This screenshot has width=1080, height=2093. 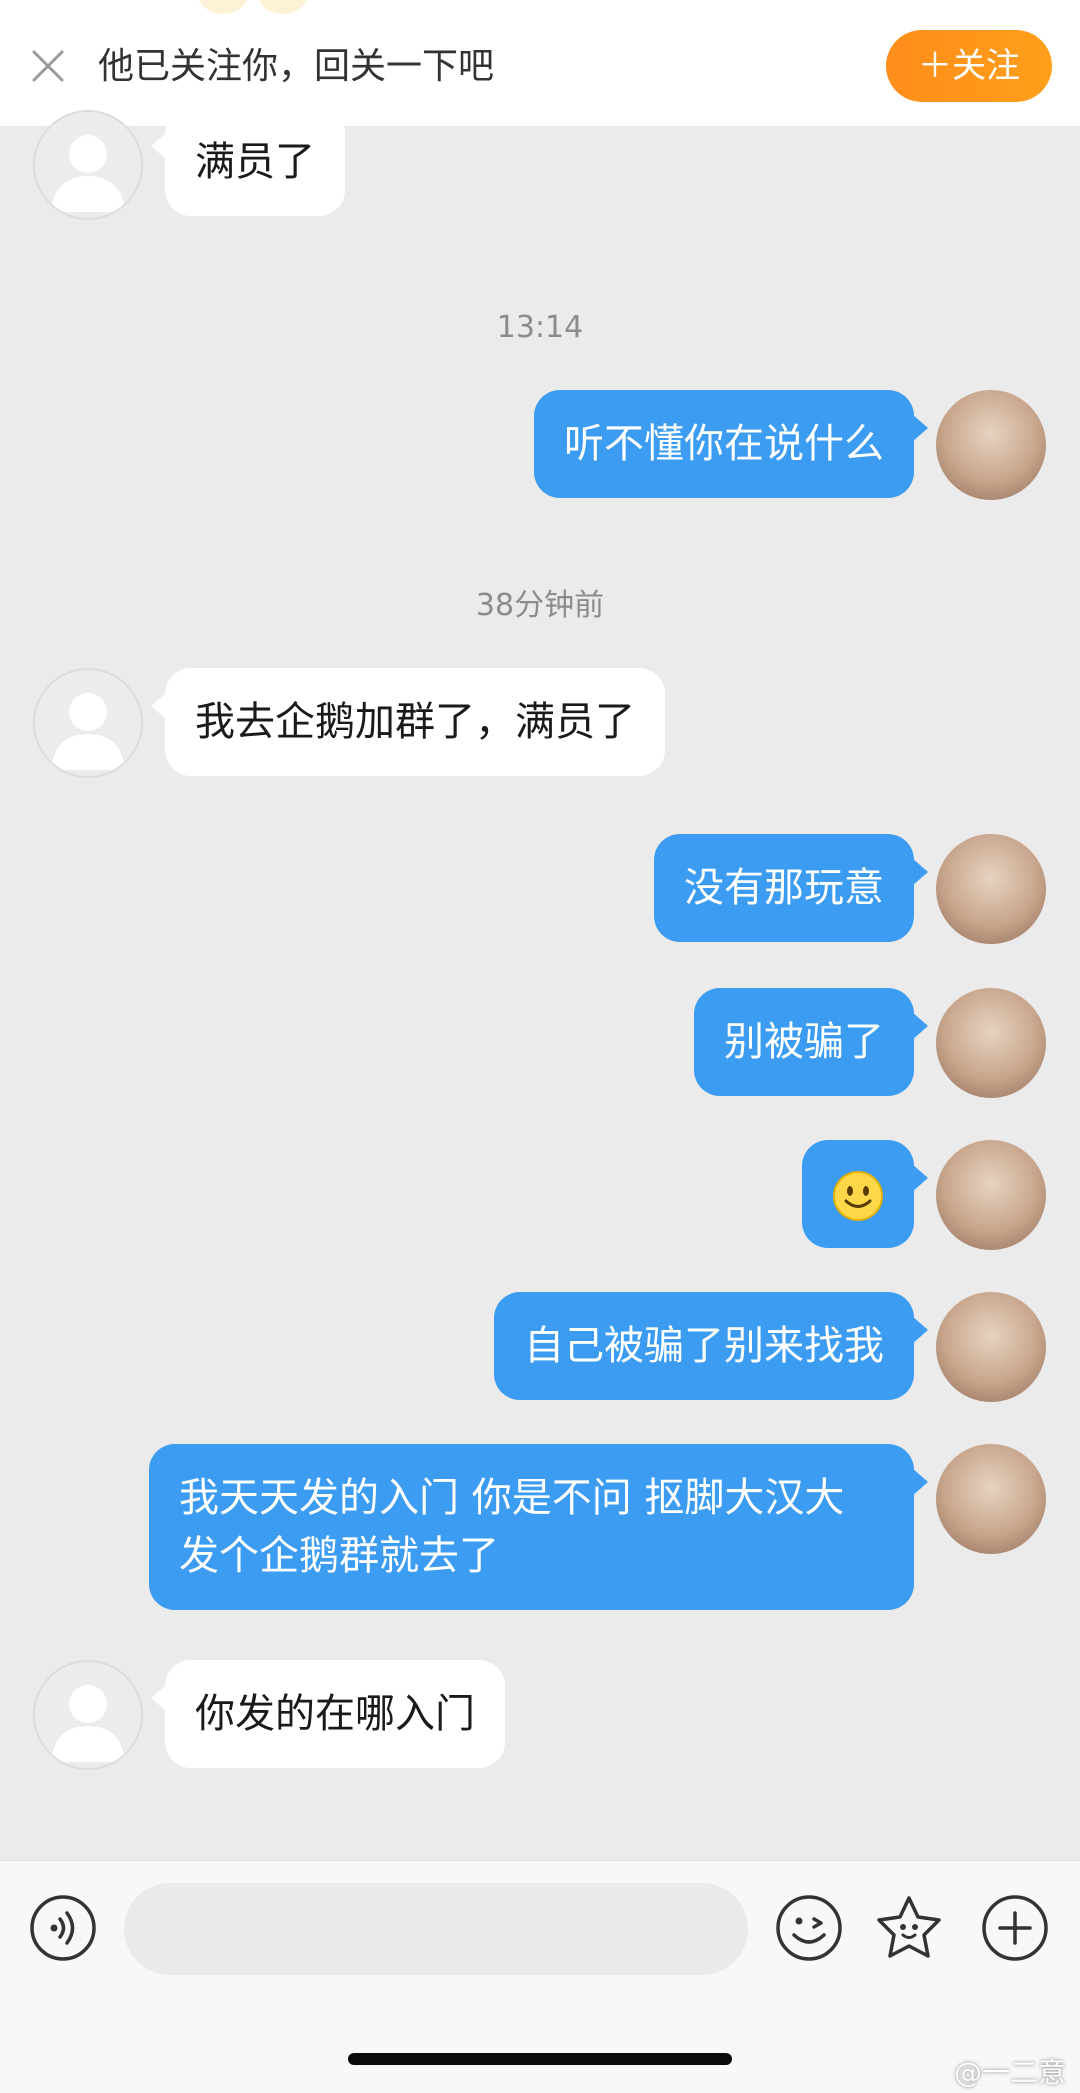 I want to click on message-timestamp: 38分钟前, so click(x=540, y=605).